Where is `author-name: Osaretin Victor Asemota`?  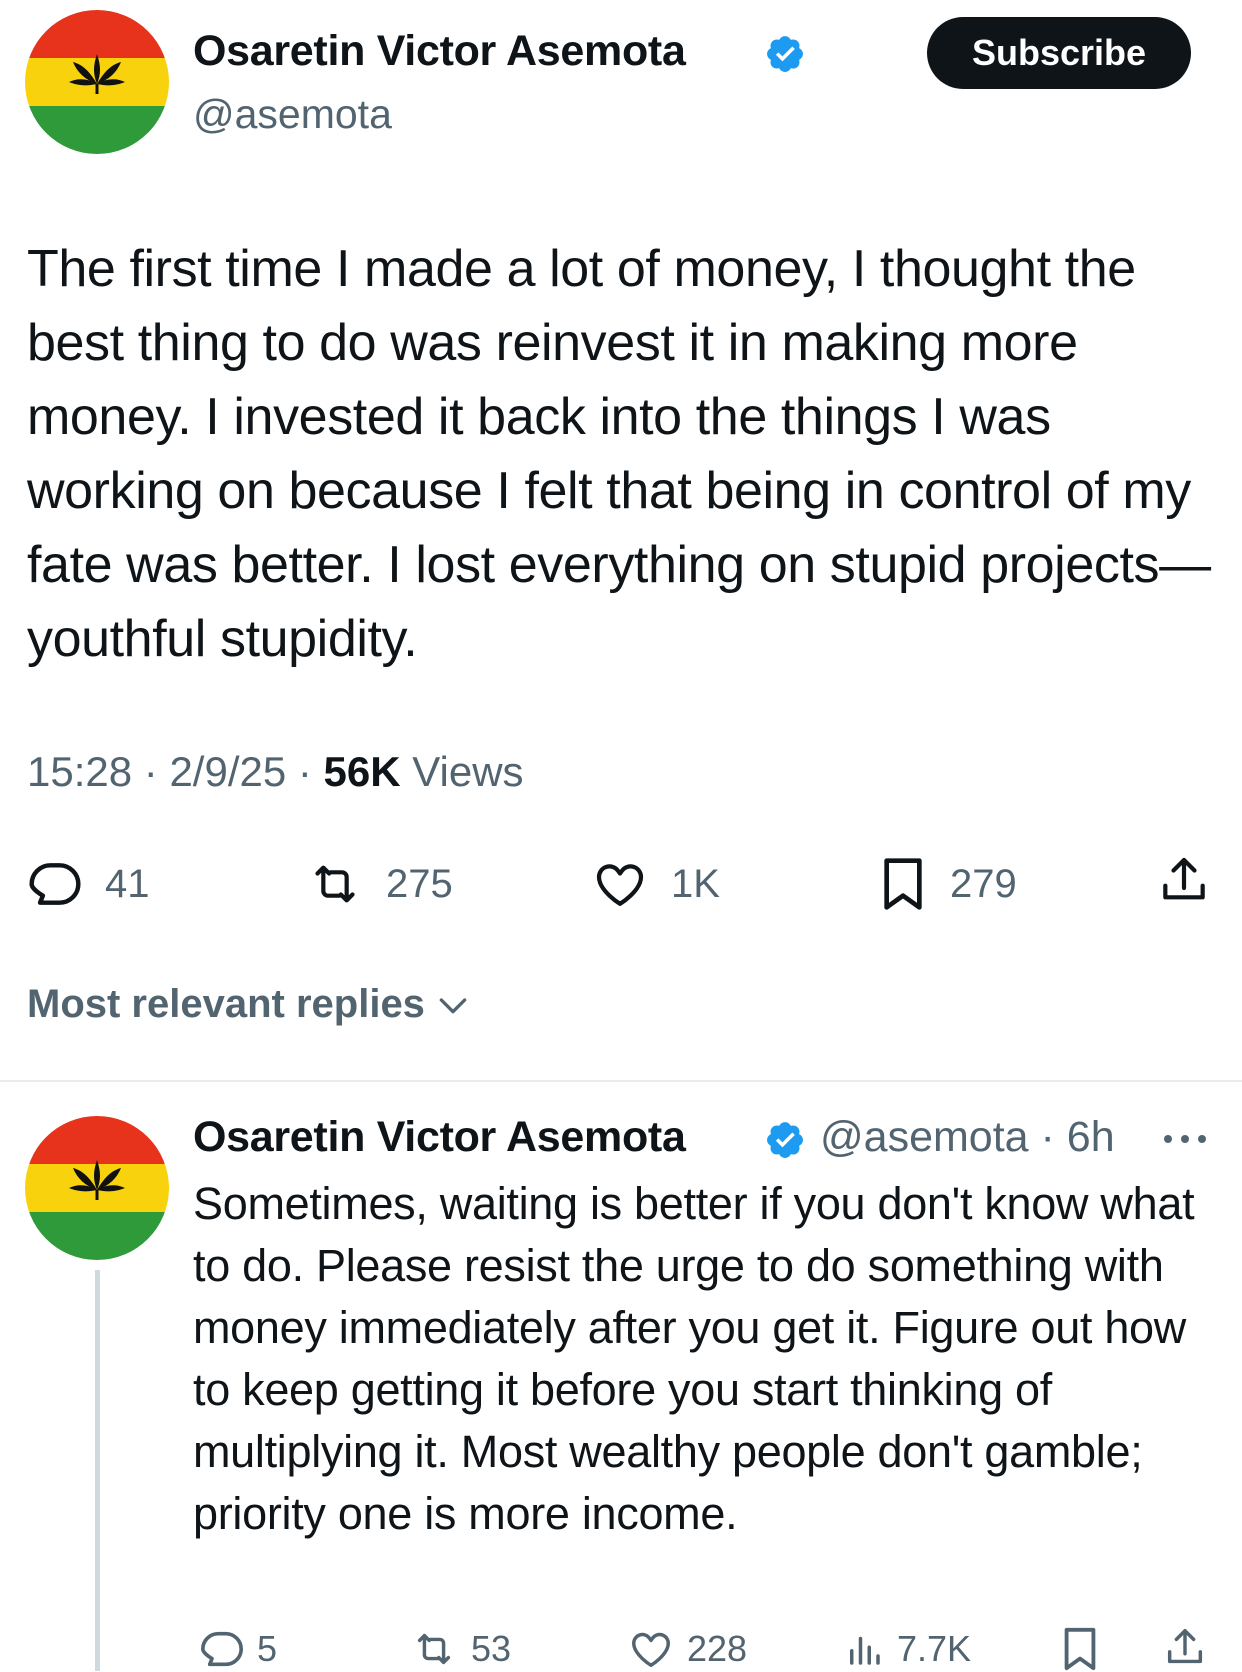 author-name: Osaretin Victor Asemota is located at coordinates (439, 51).